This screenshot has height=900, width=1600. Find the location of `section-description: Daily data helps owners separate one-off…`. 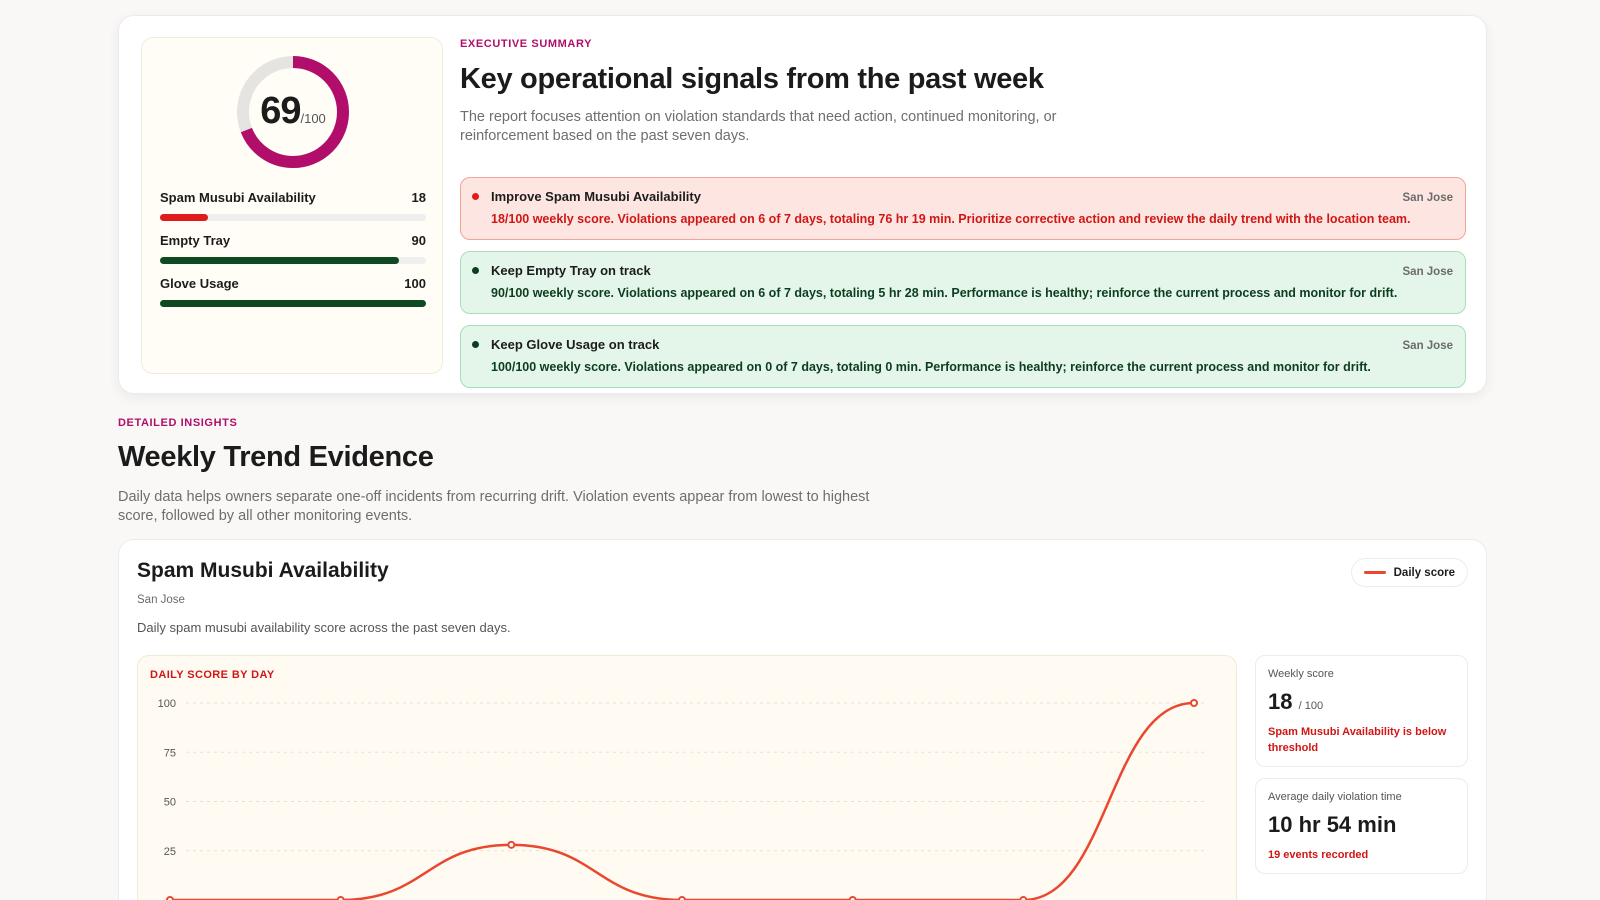

section-description: Daily data helps owners separate one-off… is located at coordinates (494, 506).